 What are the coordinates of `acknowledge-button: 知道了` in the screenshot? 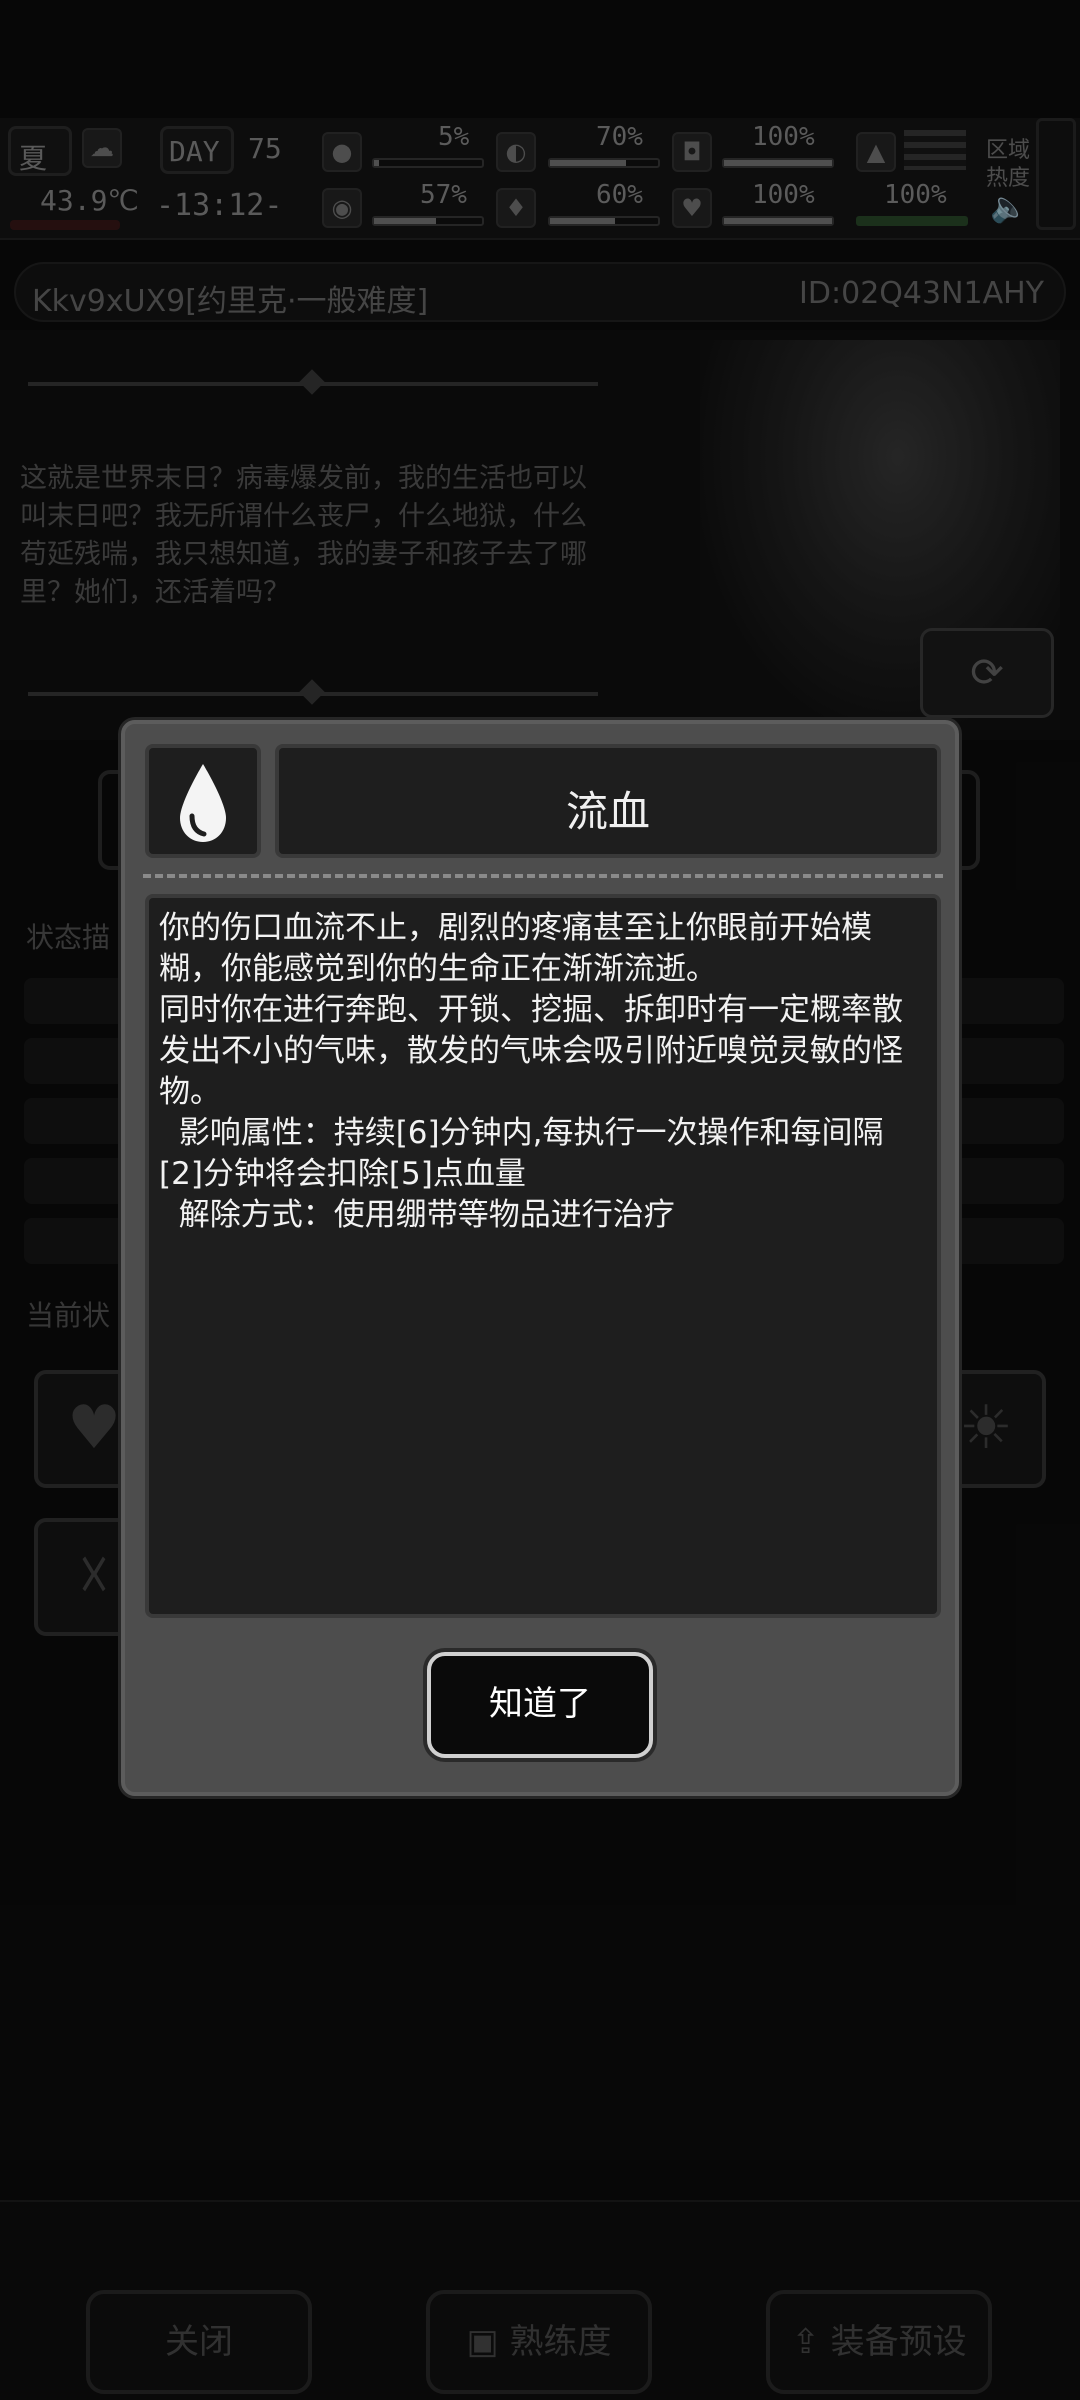 It's located at (540, 1705).